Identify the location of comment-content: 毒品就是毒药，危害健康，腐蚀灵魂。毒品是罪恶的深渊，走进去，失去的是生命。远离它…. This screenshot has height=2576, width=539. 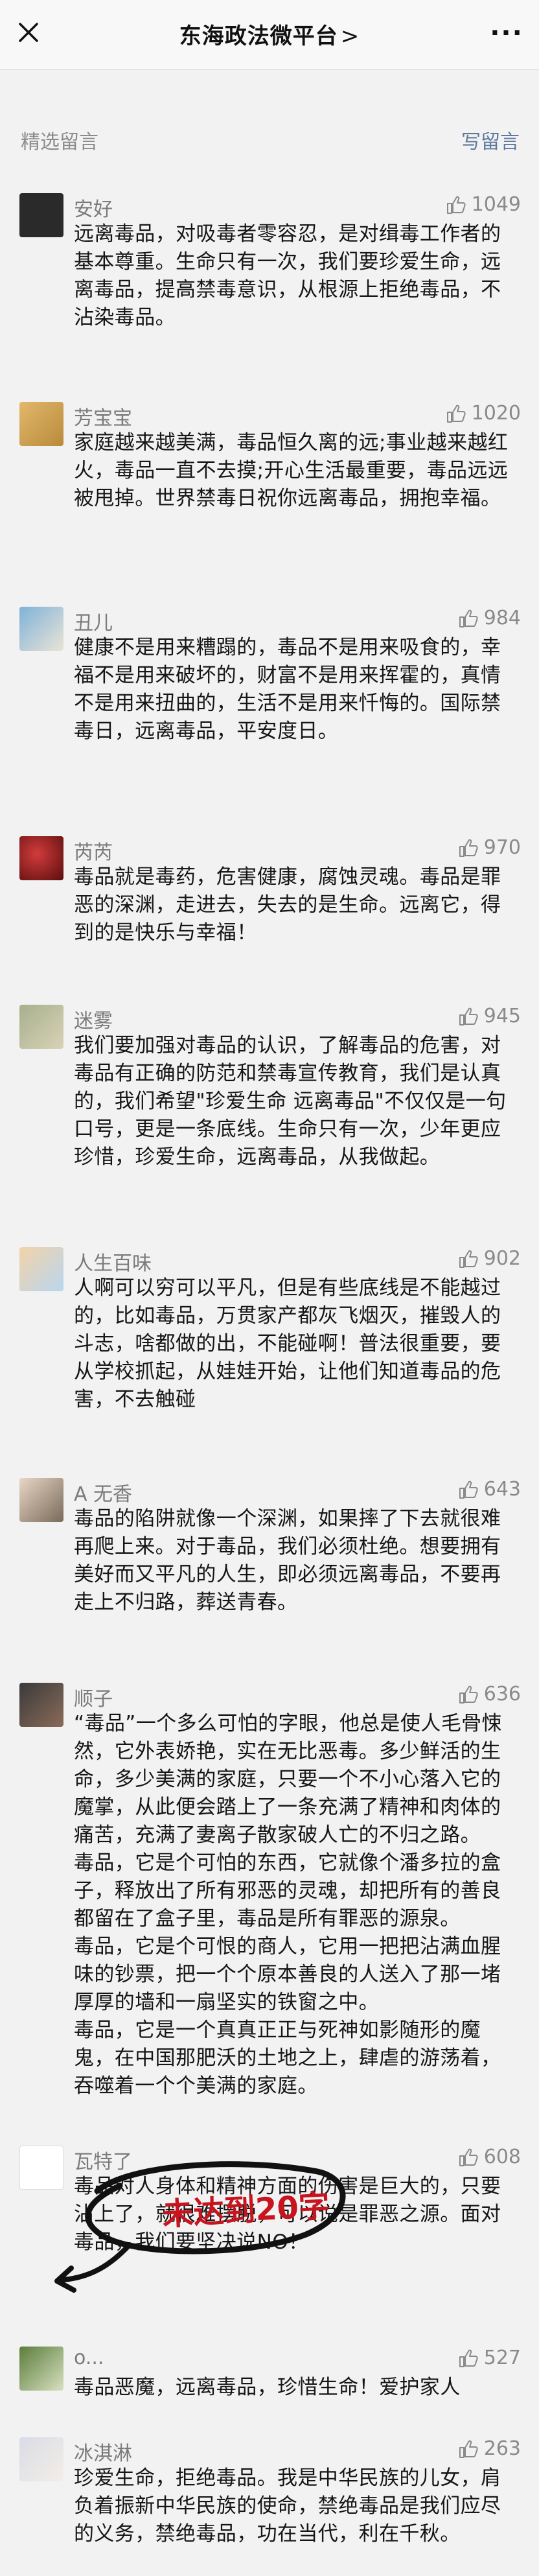
(287, 904).